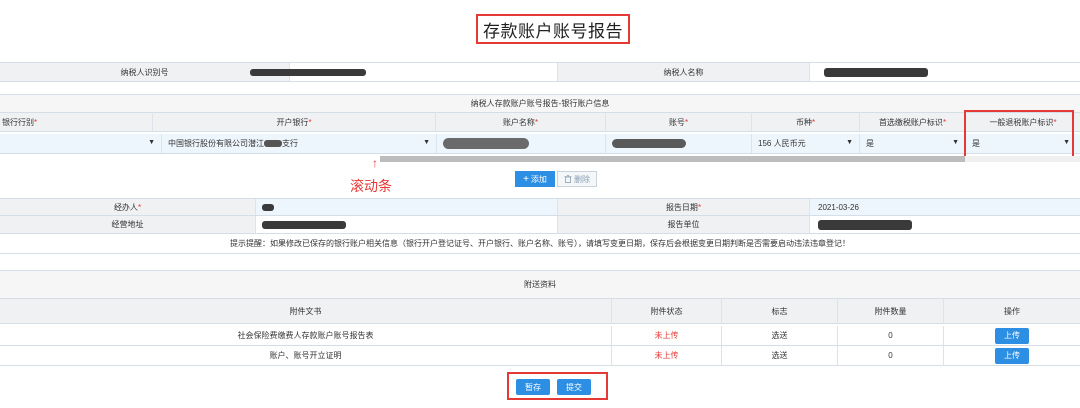 Image resolution: width=1080 pixels, height=408 pixels. I want to click on address-label: 经营地址, so click(127, 224).